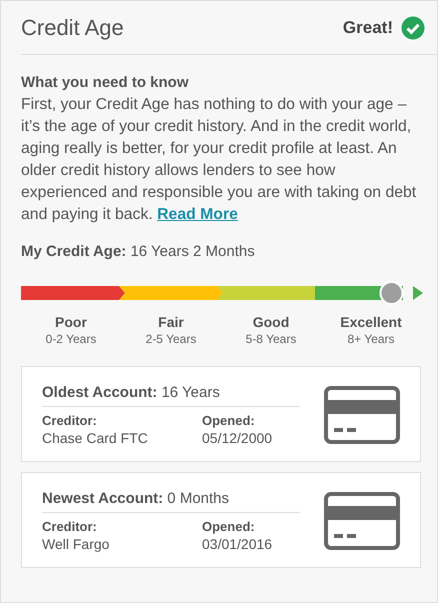 The image size is (440, 605). What do you see at coordinates (105, 83) in the screenshot?
I see `info-heading: What you need to know` at bounding box center [105, 83].